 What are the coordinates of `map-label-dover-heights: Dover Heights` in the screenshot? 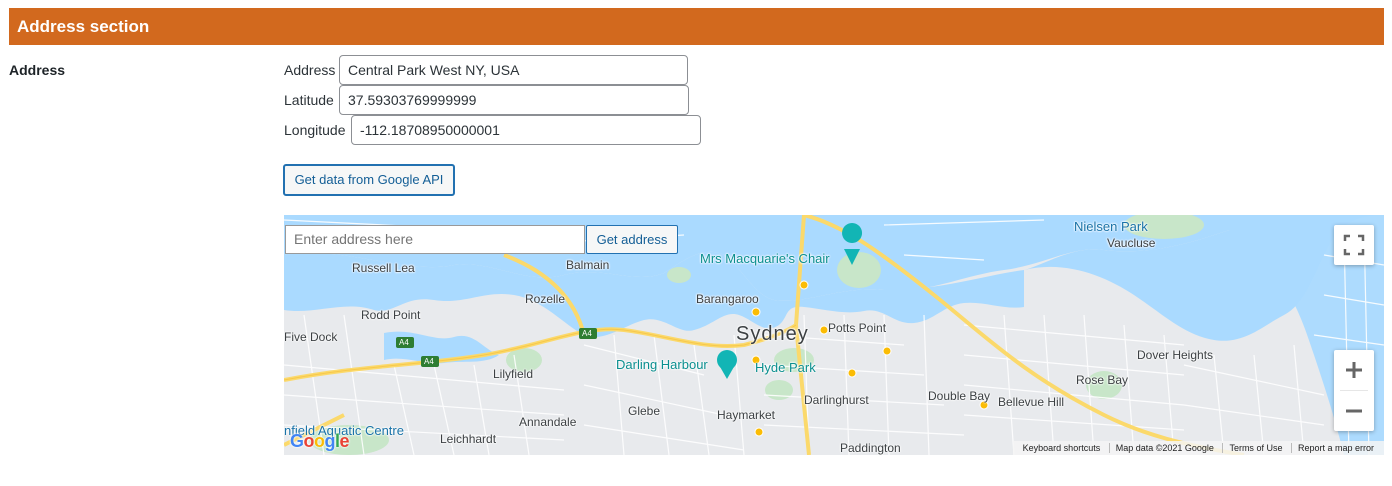 It's located at (1175, 355).